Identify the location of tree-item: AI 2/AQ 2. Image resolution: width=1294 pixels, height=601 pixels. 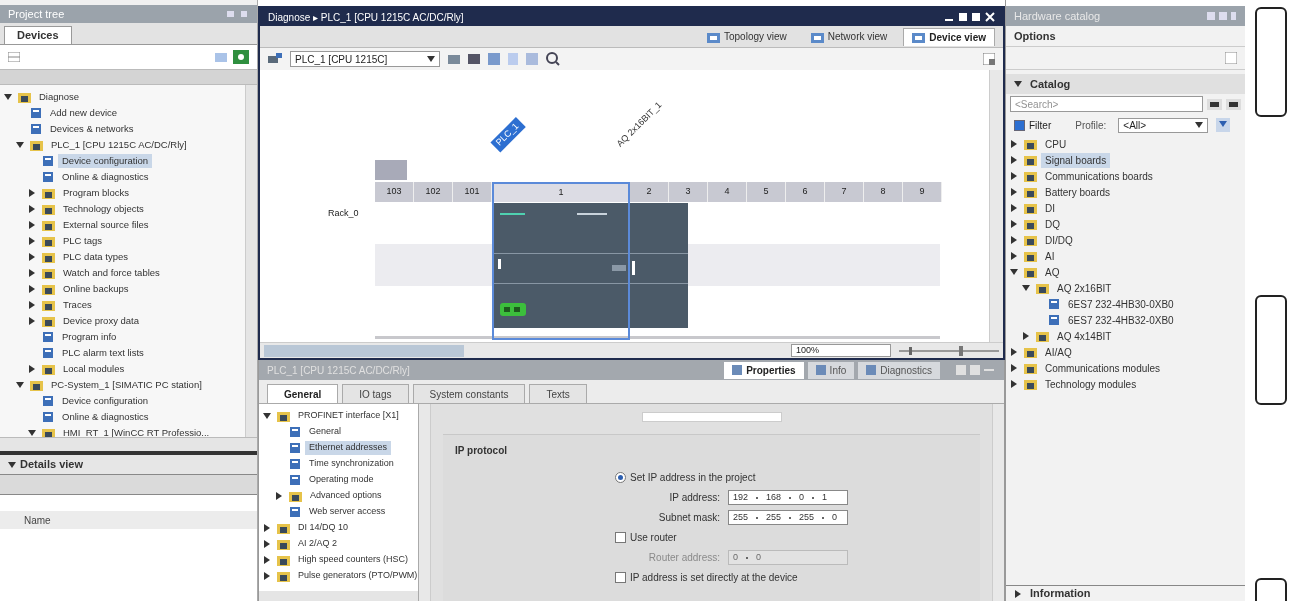
(318, 544).